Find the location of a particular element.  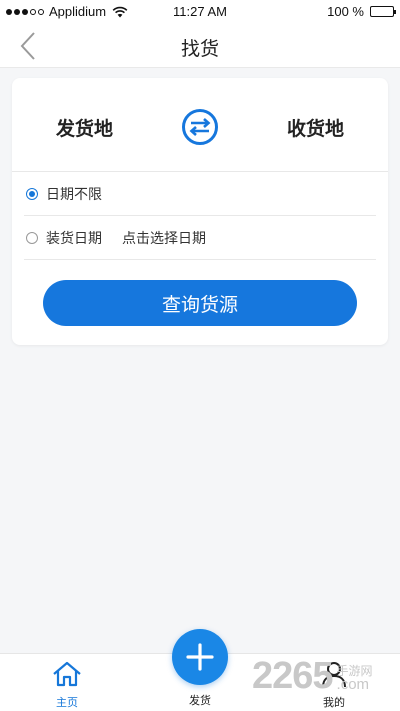

date-option-loading: 装货日期 点击选择日期 is located at coordinates (200, 238).